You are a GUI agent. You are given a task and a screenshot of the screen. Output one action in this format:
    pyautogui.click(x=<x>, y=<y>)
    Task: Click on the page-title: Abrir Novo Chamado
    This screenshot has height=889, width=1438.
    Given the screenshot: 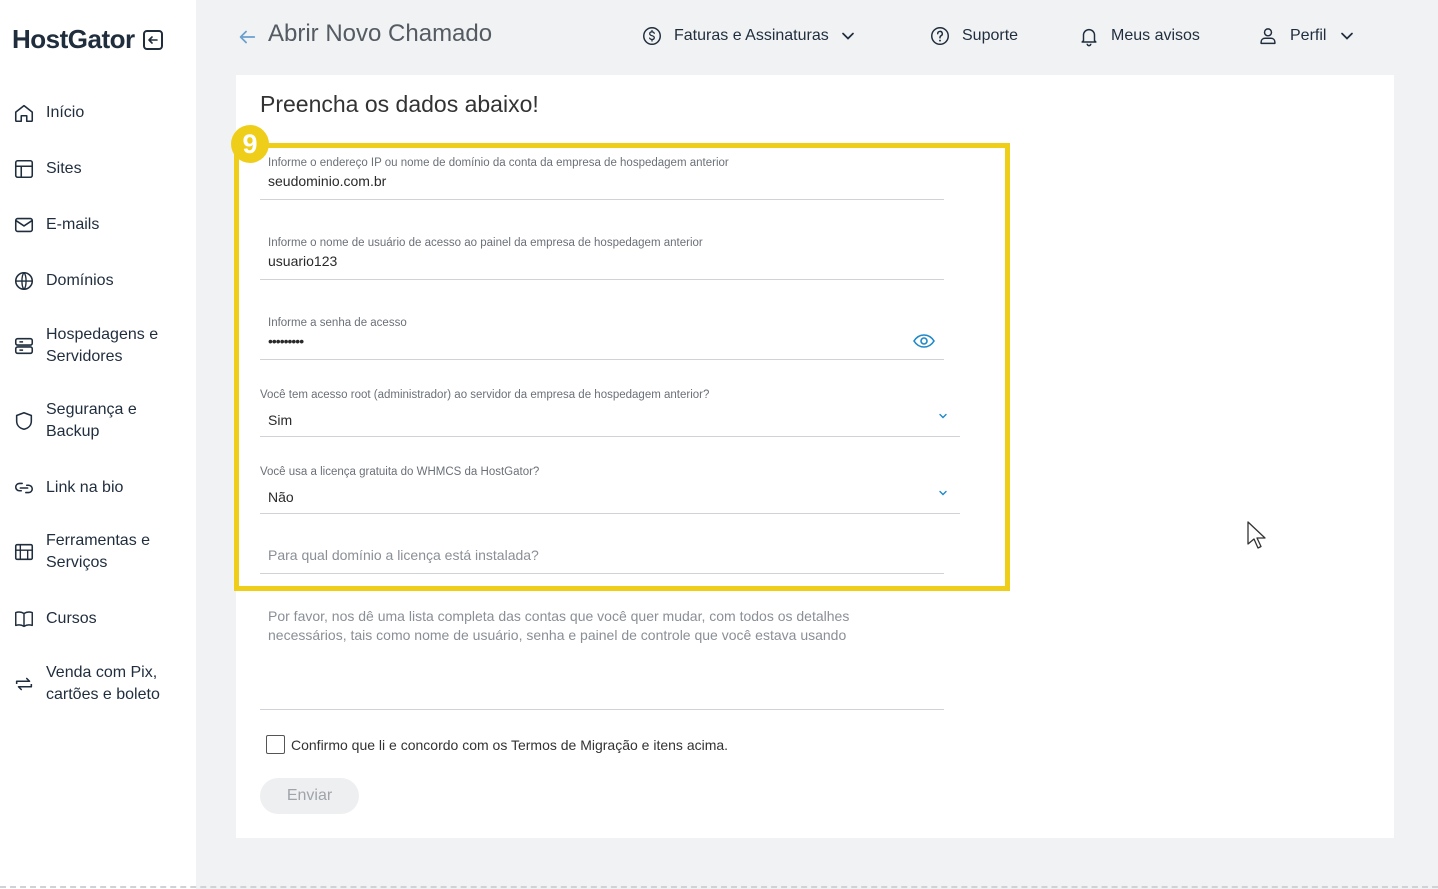 What is the action you would take?
    pyautogui.click(x=380, y=33)
    